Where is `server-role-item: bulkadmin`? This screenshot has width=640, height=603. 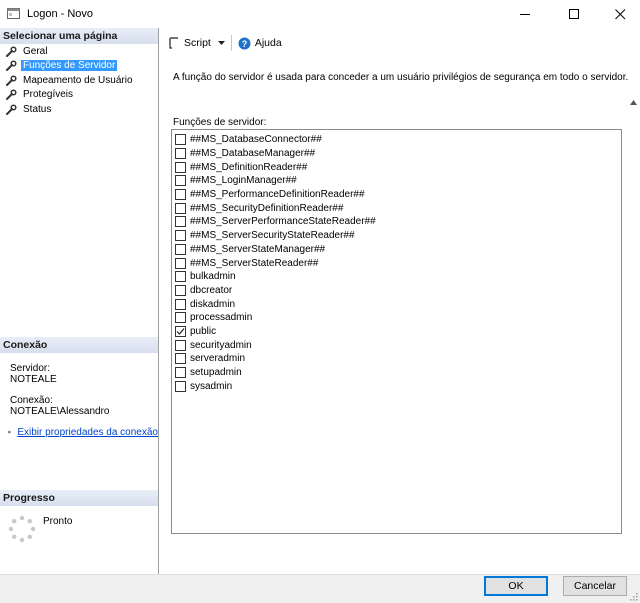
server-role-item: bulkadmin is located at coordinates (205, 277).